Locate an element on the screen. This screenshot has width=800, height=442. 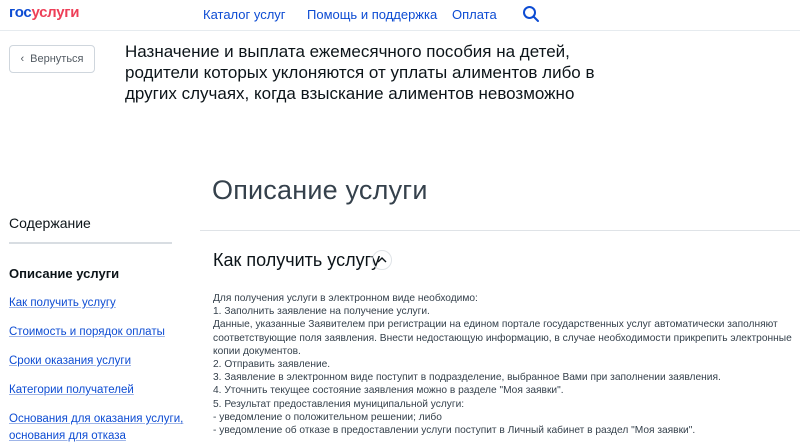
gosuslugi-logo: госуслуги is located at coordinates (44, 12).